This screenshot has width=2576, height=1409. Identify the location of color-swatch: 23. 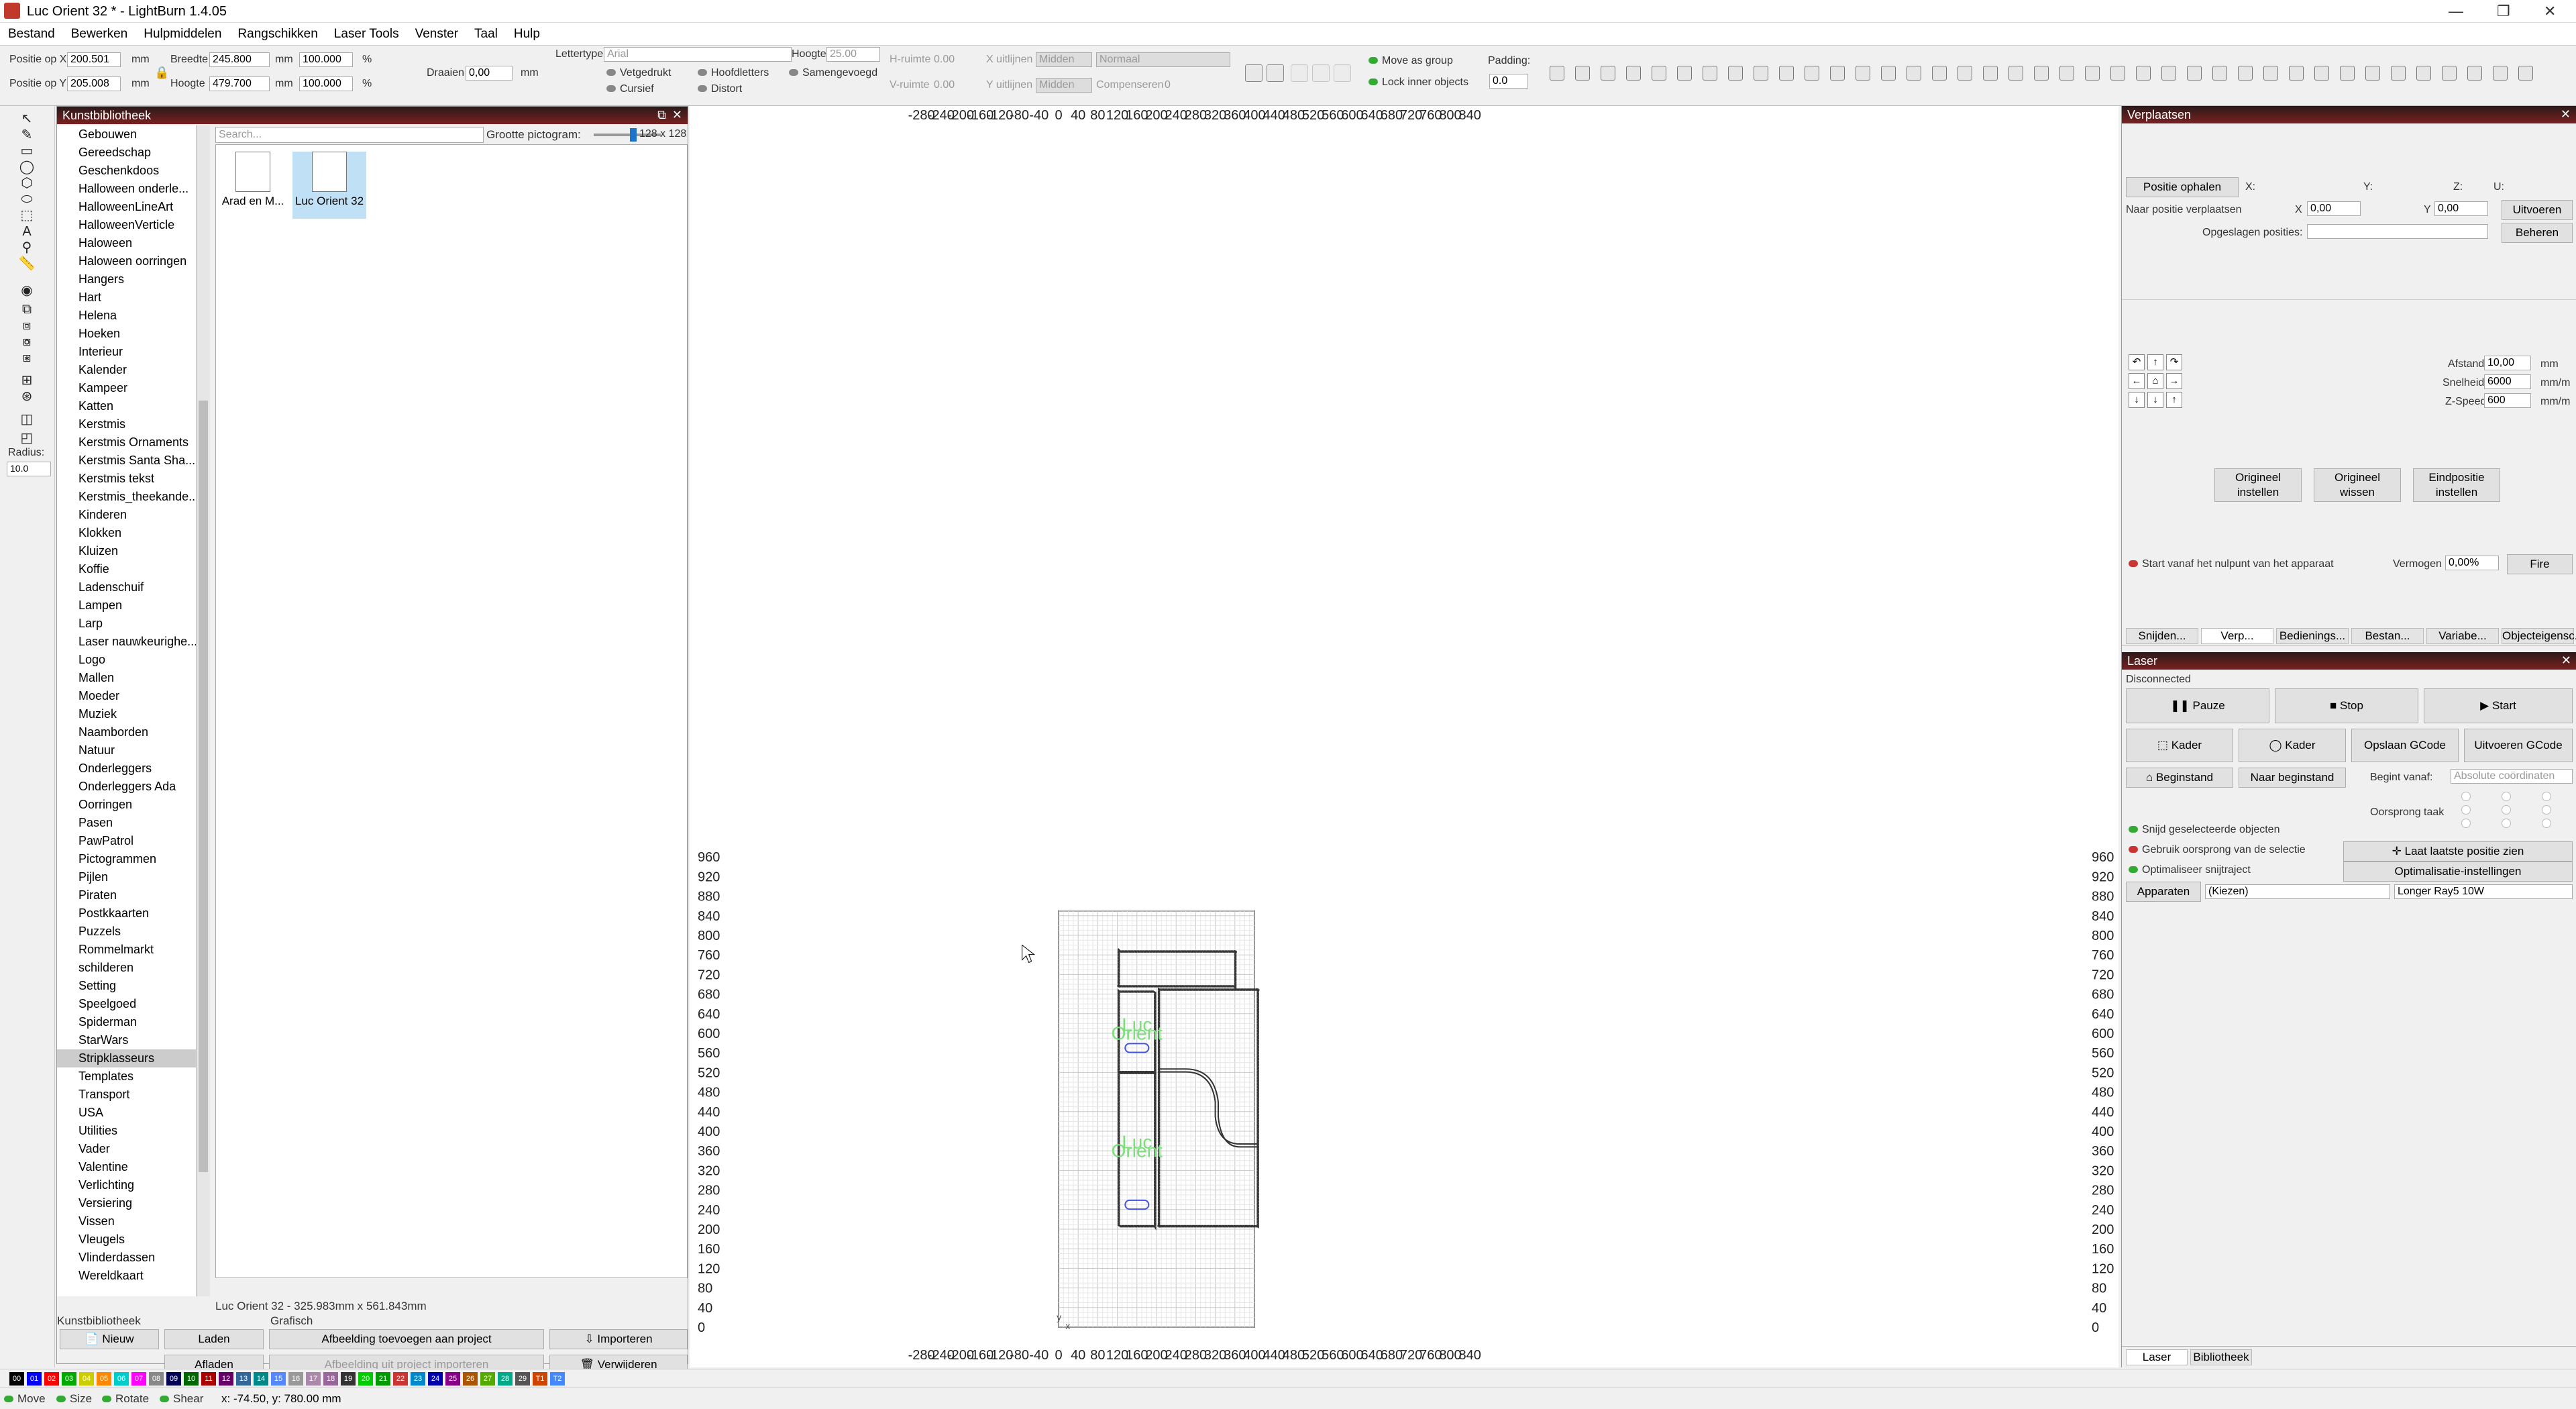
(418, 1379).